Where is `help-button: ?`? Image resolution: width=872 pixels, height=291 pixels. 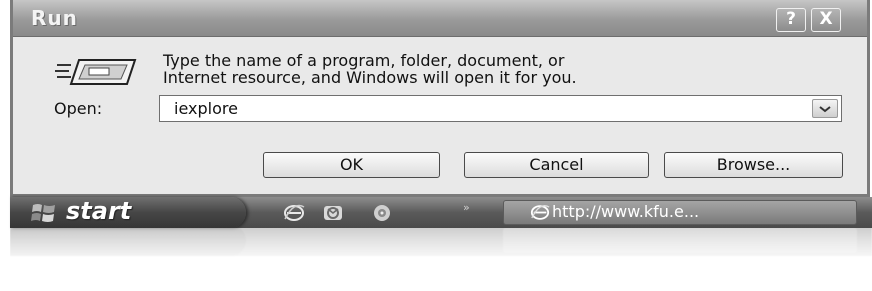 help-button: ? is located at coordinates (791, 20).